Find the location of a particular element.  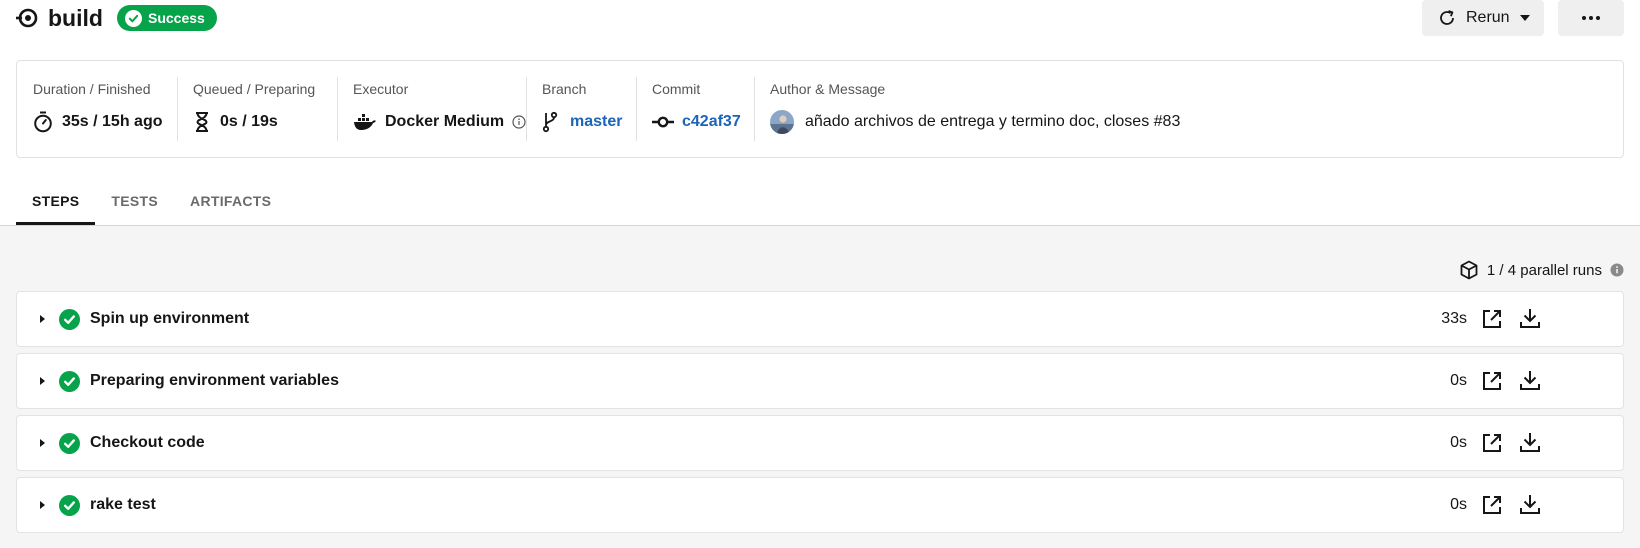

duration-label: Duration / Finished is located at coordinates (92, 89).